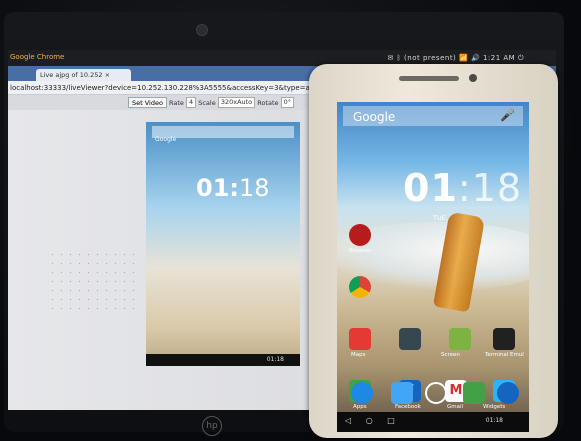 The height and width of the screenshot is (441, 581). Describe the element at coordinates (236, 102) in the screenshot. I see `scale-input: 320xAuto` at that location.